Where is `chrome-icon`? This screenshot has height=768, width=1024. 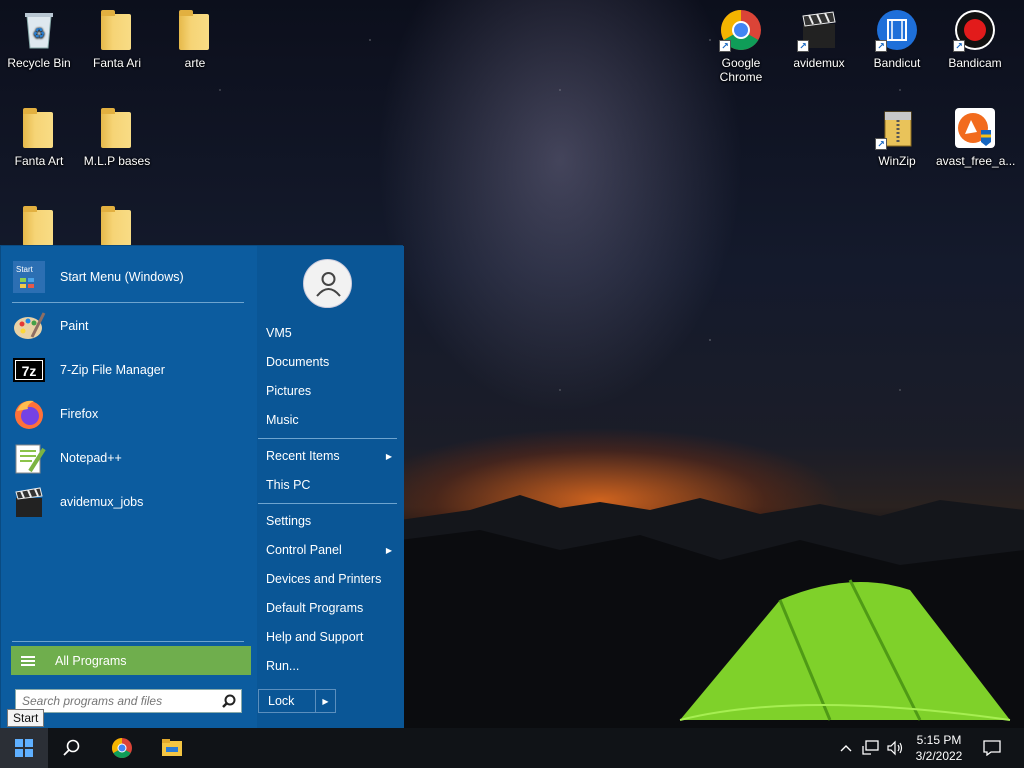
chrome-icon is located at coordinates (122, 748).